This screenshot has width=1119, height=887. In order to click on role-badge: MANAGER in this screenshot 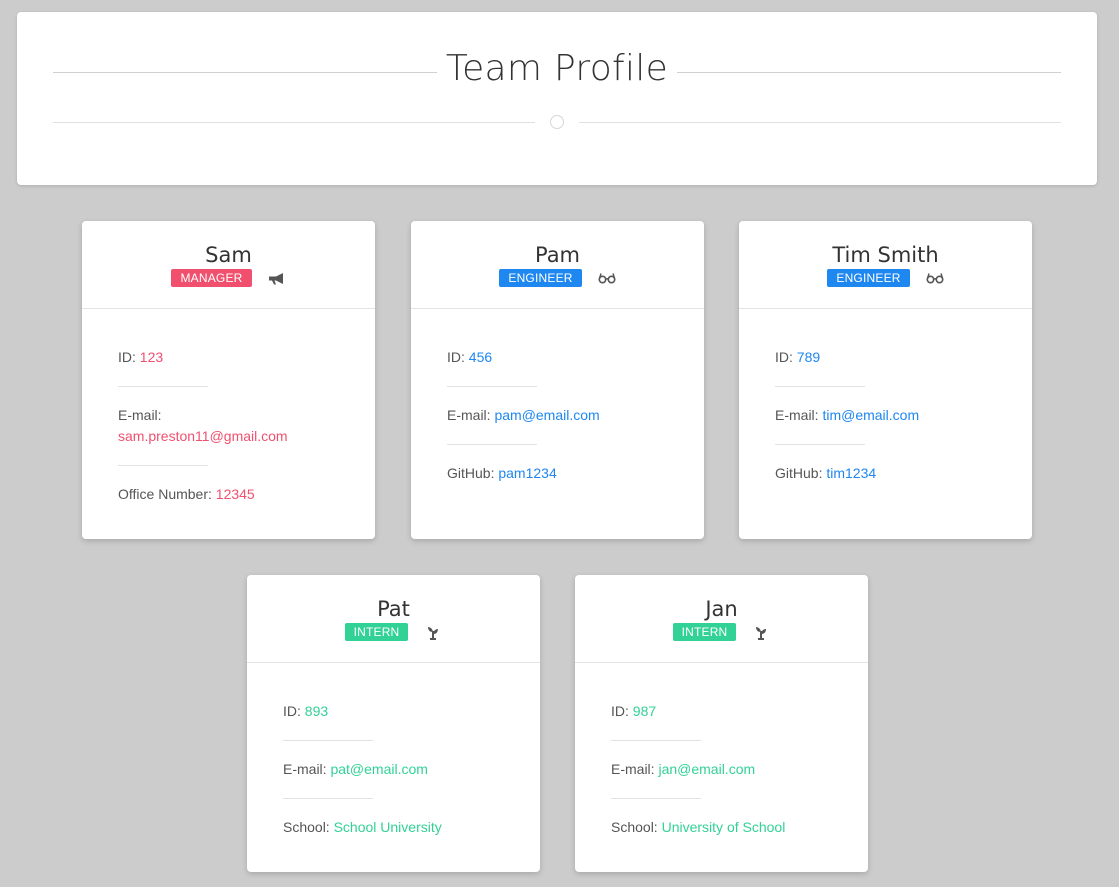, I will do `click(211, 278)`.